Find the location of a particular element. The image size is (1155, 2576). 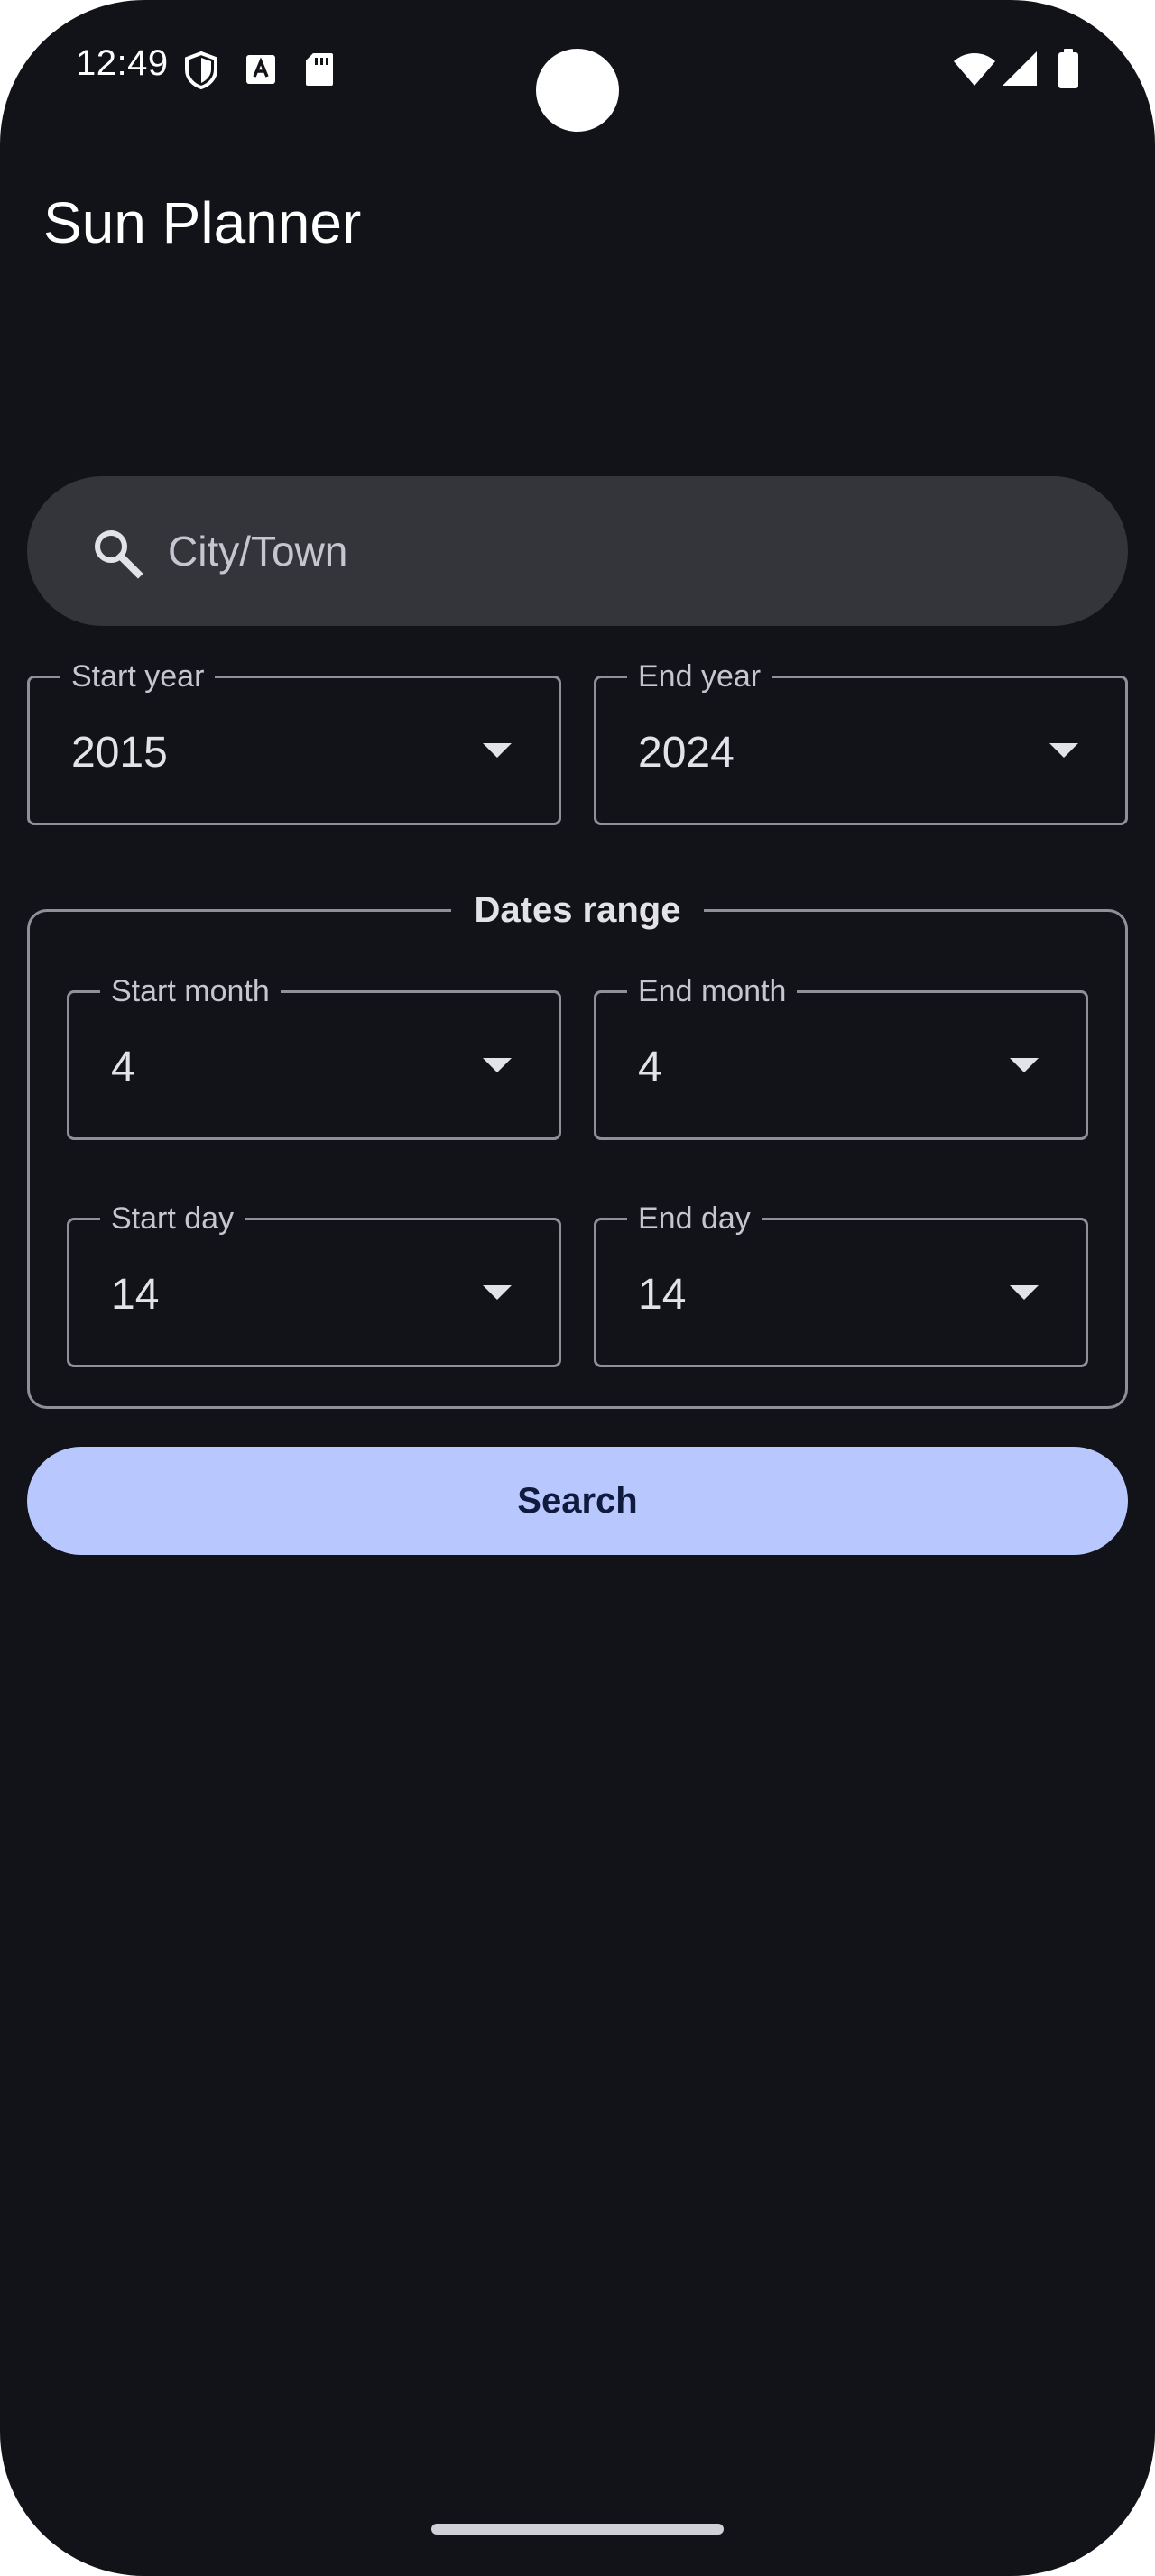

wifi-icon is located at coordinates (974, 69).